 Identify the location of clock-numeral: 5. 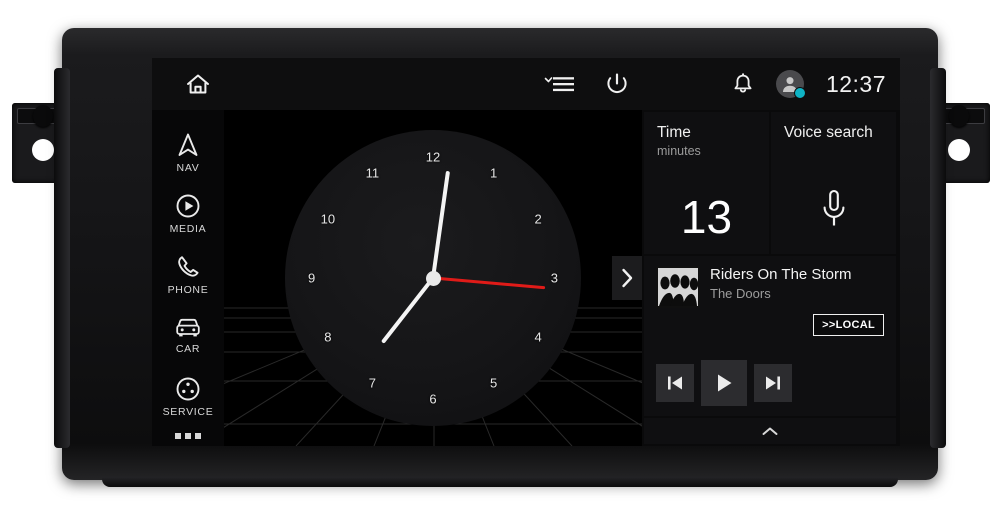
(494, 383).